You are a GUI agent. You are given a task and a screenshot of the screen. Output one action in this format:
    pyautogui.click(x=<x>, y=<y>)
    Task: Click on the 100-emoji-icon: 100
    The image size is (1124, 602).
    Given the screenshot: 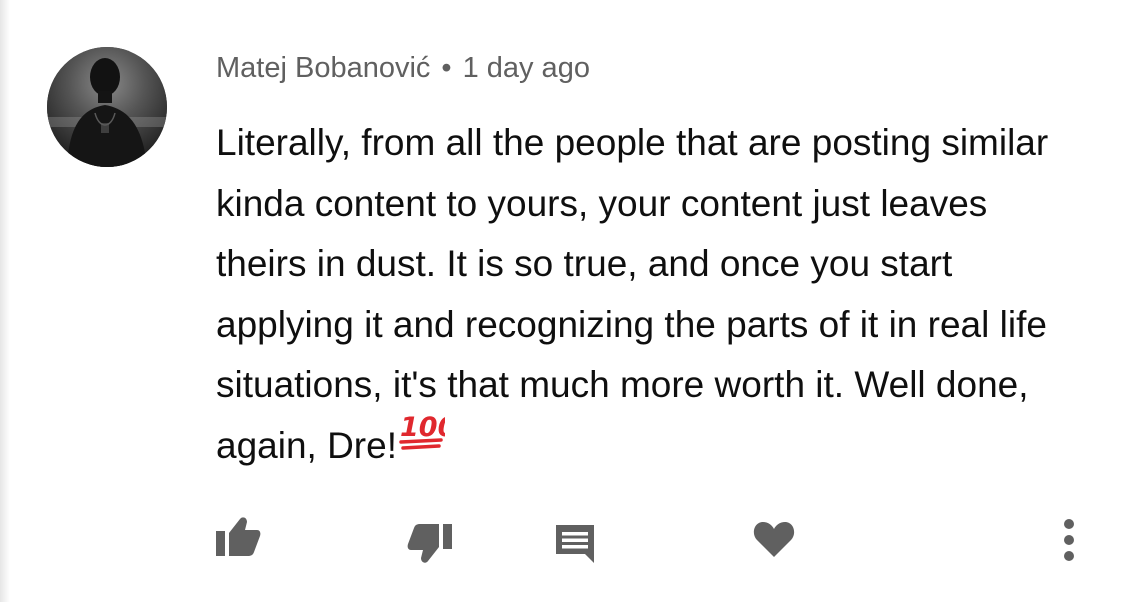 What is the action you would take?
    pyautogui.click(x=427, y=441)
    